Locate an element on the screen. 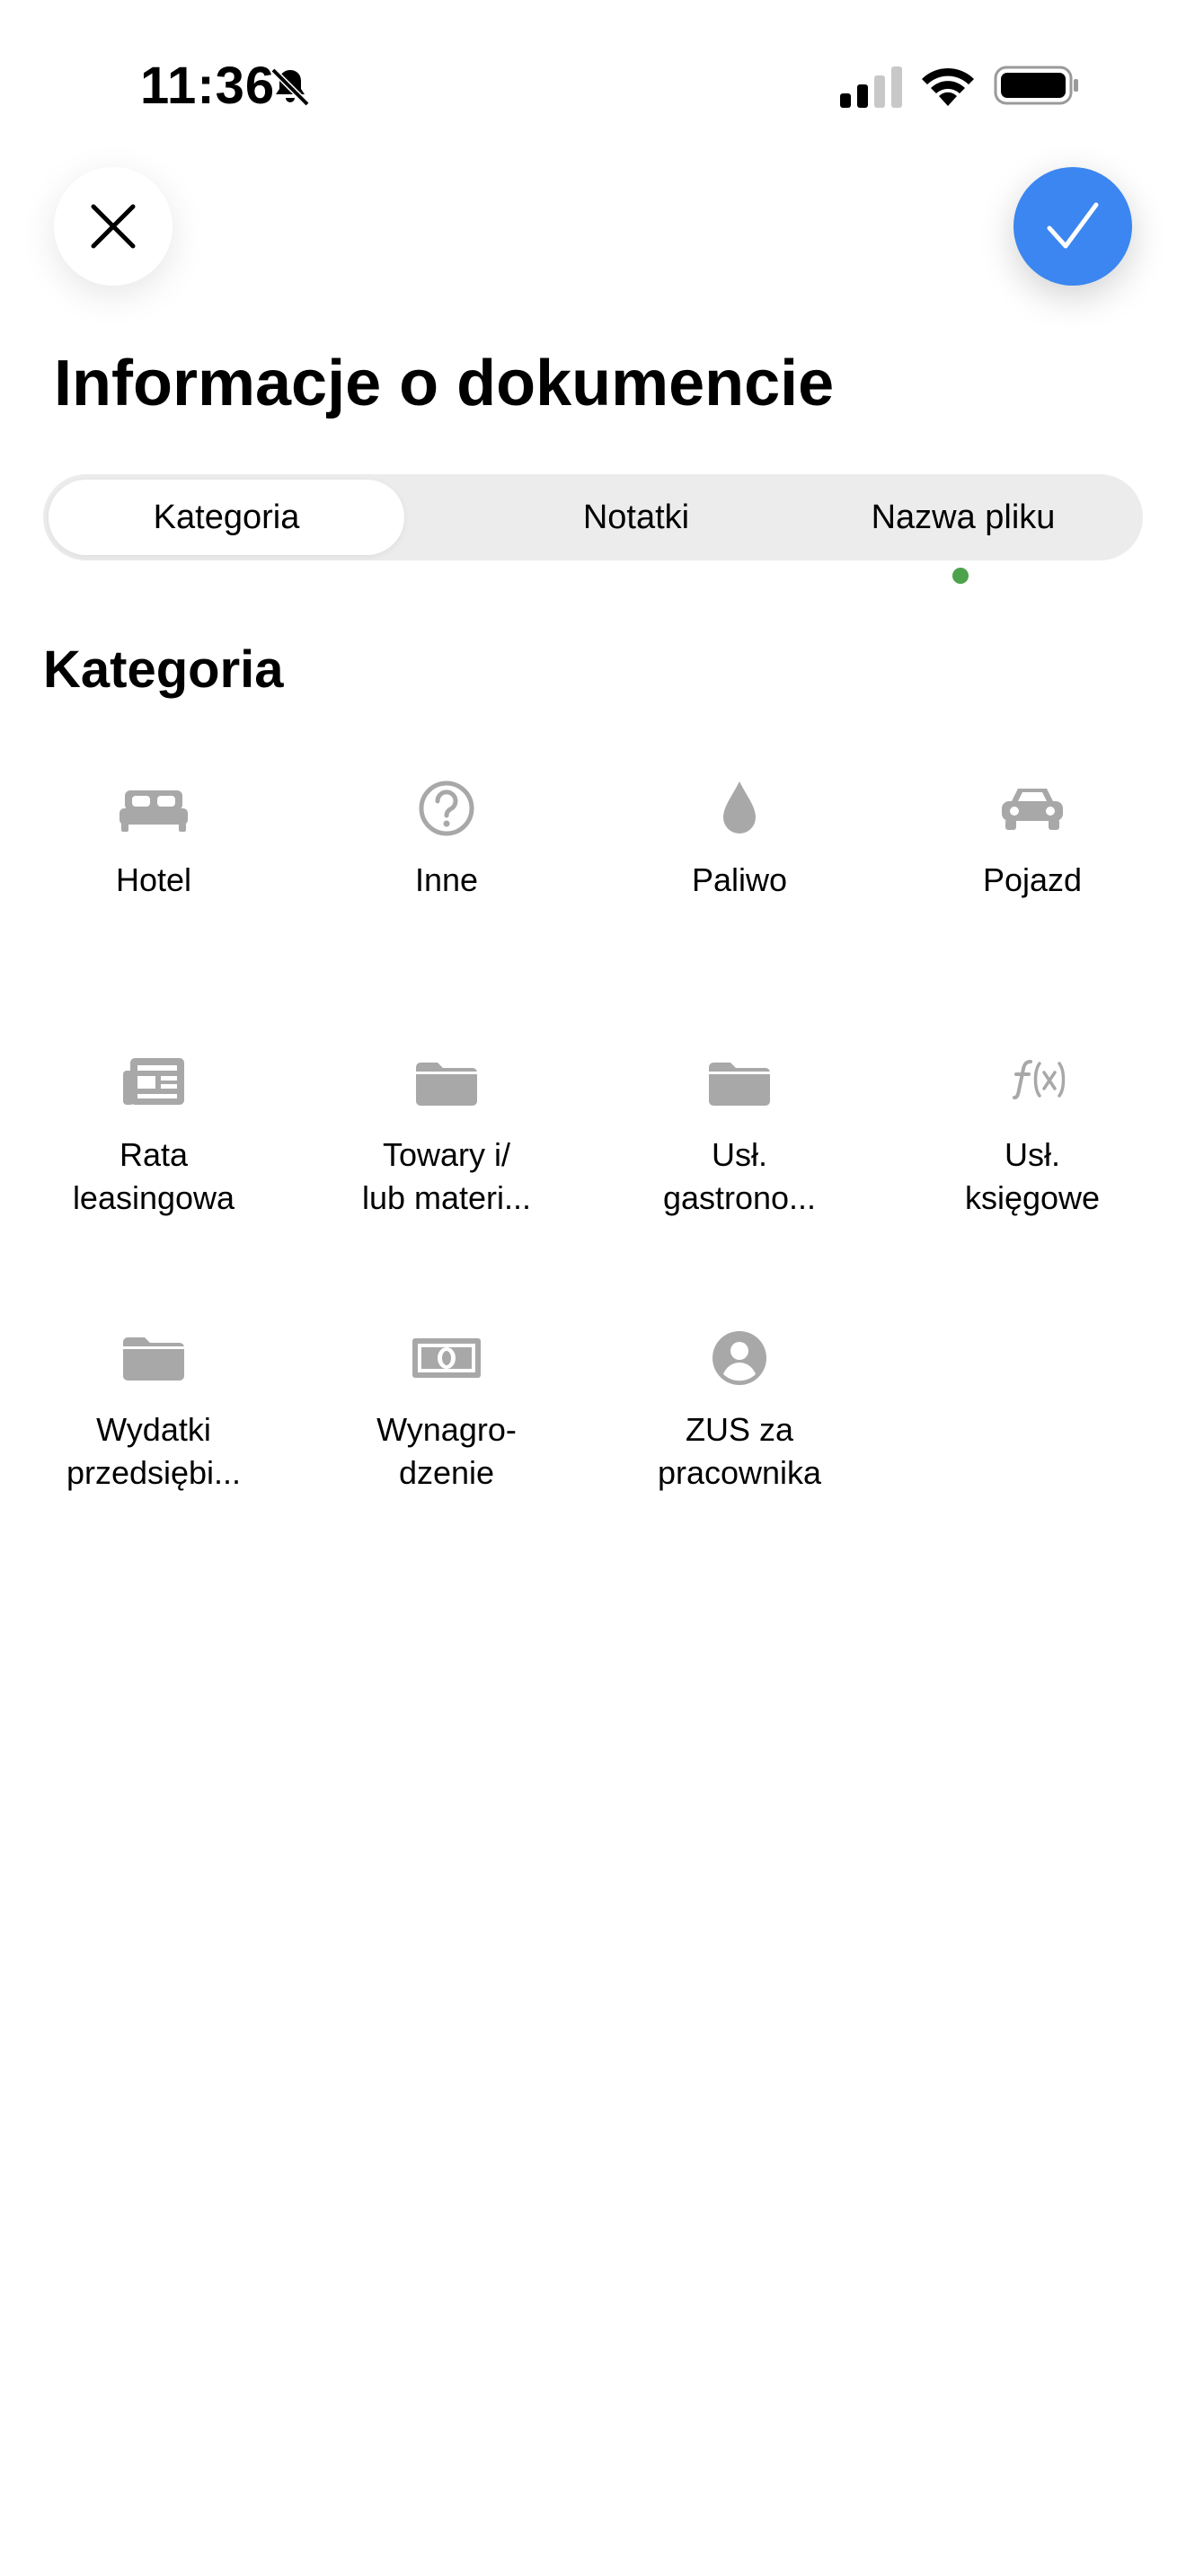 The height and width of the screenshot is (2576, 1186). category-rata-leasingowa: Rata leasingowa is located at coordinates (153, 1132).